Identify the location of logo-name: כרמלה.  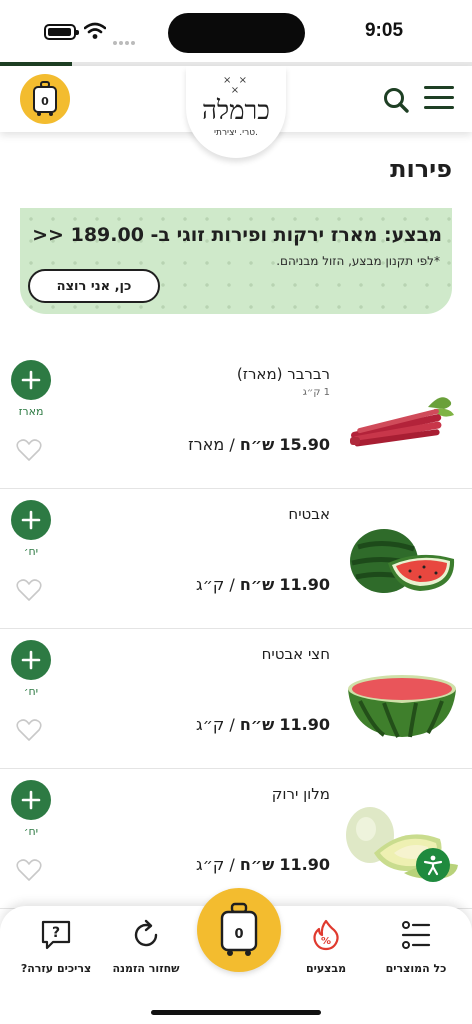
(235, 111).